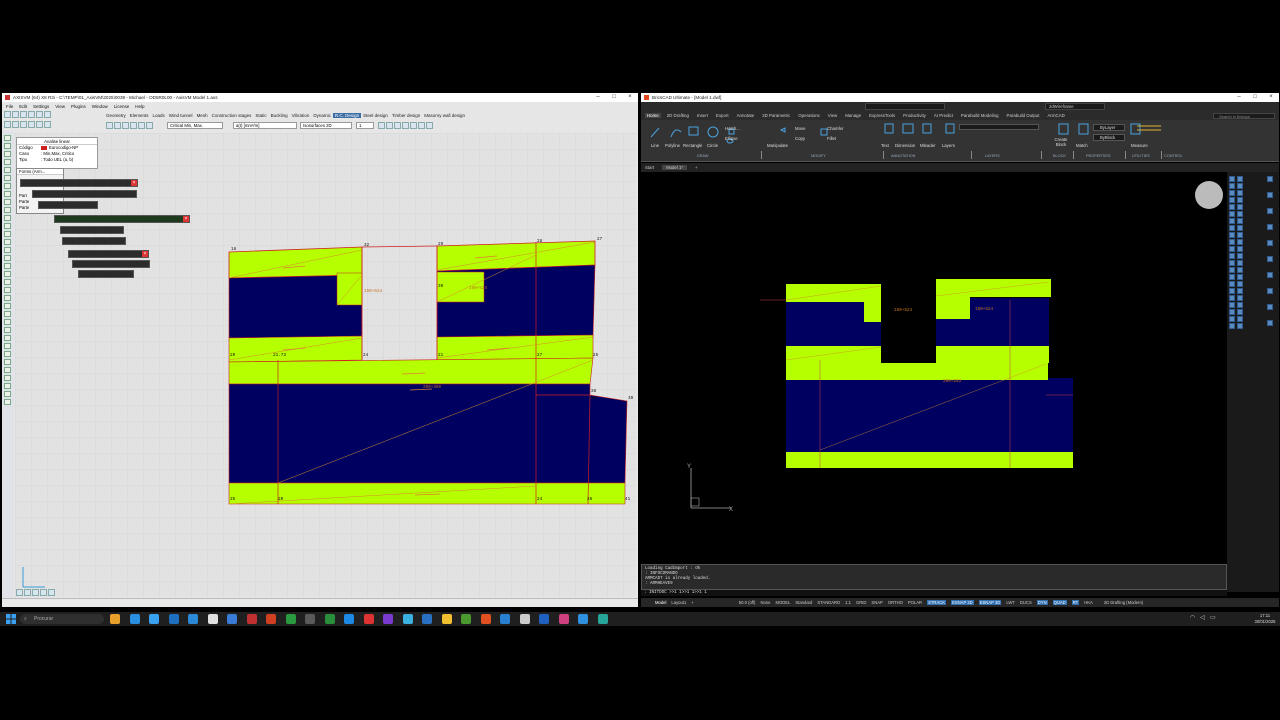 This screenshot has width=1280, height=720. What do you see at coordinates (598, 97) in the screenshot?
I see `minimize-icon: –` at bounding box center [598, 97].